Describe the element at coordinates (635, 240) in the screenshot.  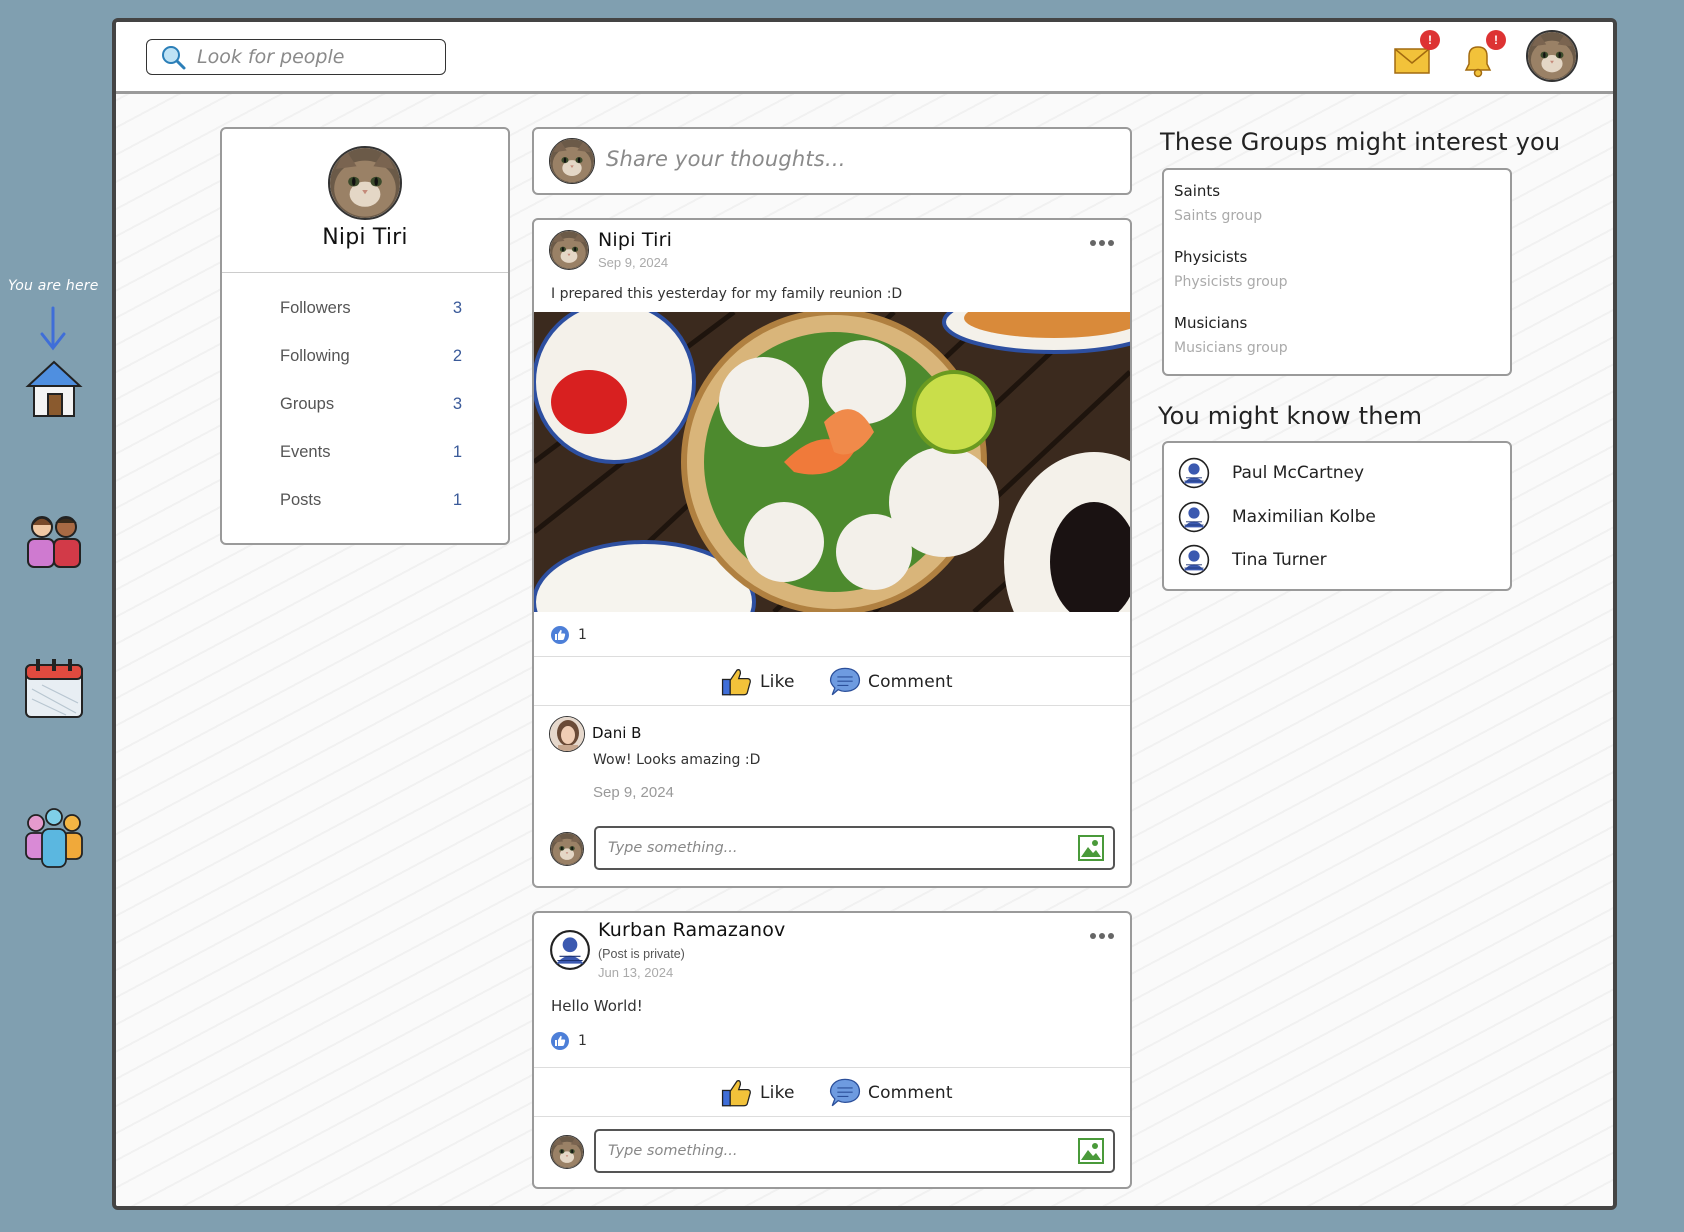
I see `post-author: Nipi Tiri` at that location.